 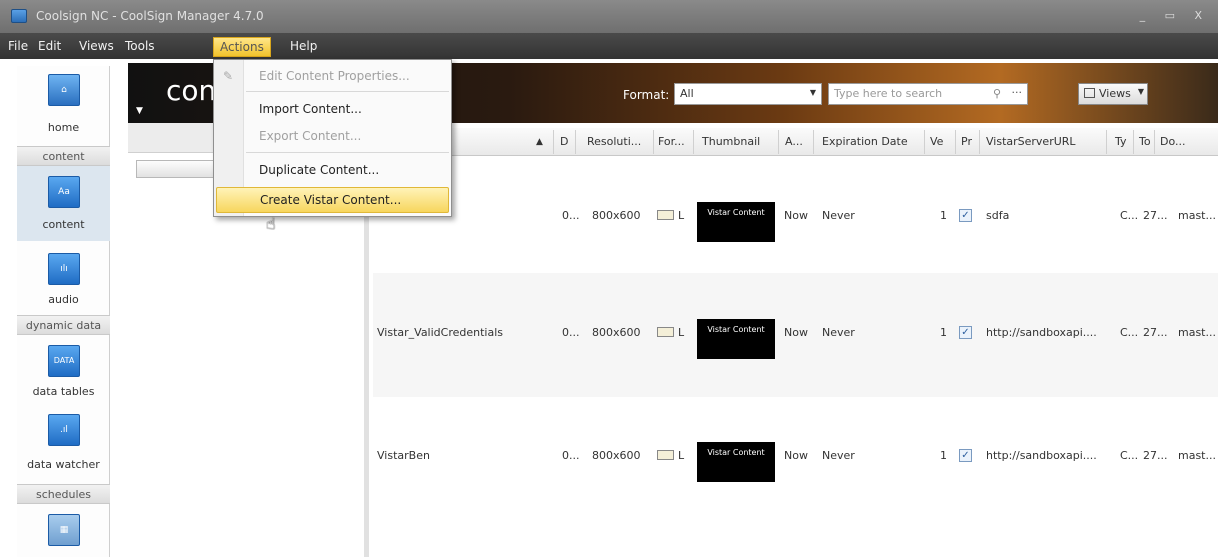 I want to click on cell-name: VistarBen, so click(x=403, y=455).